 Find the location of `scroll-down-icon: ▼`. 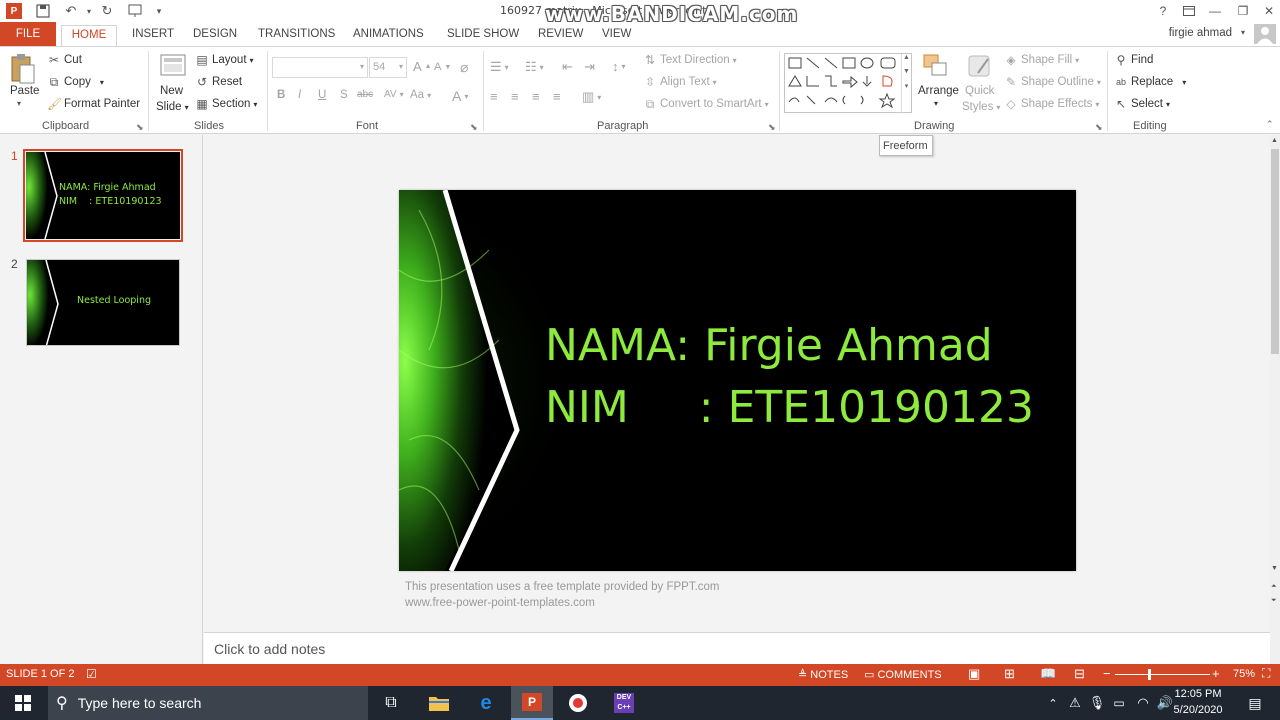

scroll-down-icon: ▼ is located at coordinates (1274, 568).